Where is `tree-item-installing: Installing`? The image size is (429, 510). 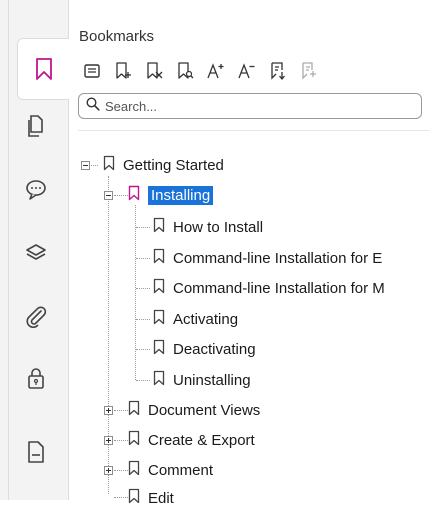
tree-item-installing: Installing is located at coordinates (171, 195).